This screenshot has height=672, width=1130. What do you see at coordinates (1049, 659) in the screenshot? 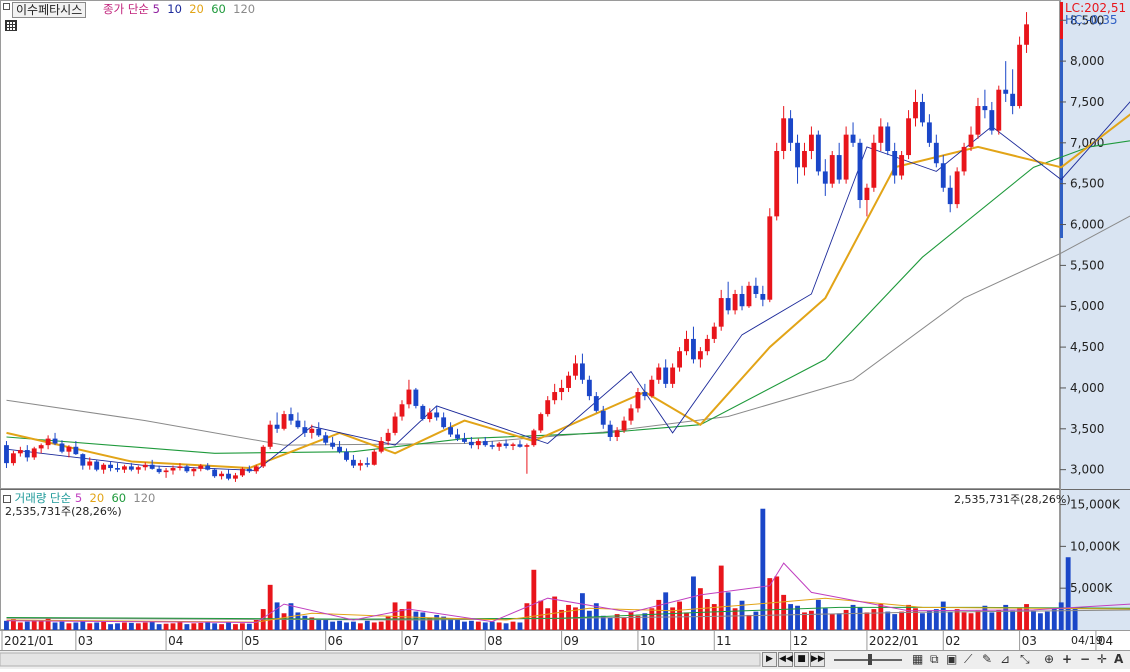
I see `zoom-in-icon: ⊕` at bounding box center [1049, 659].